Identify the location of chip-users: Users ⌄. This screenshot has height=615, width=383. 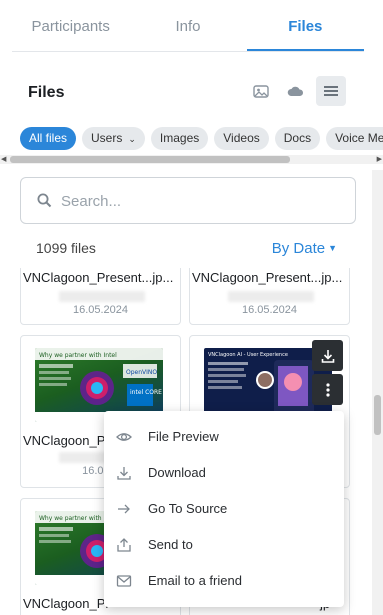
(113, 138).